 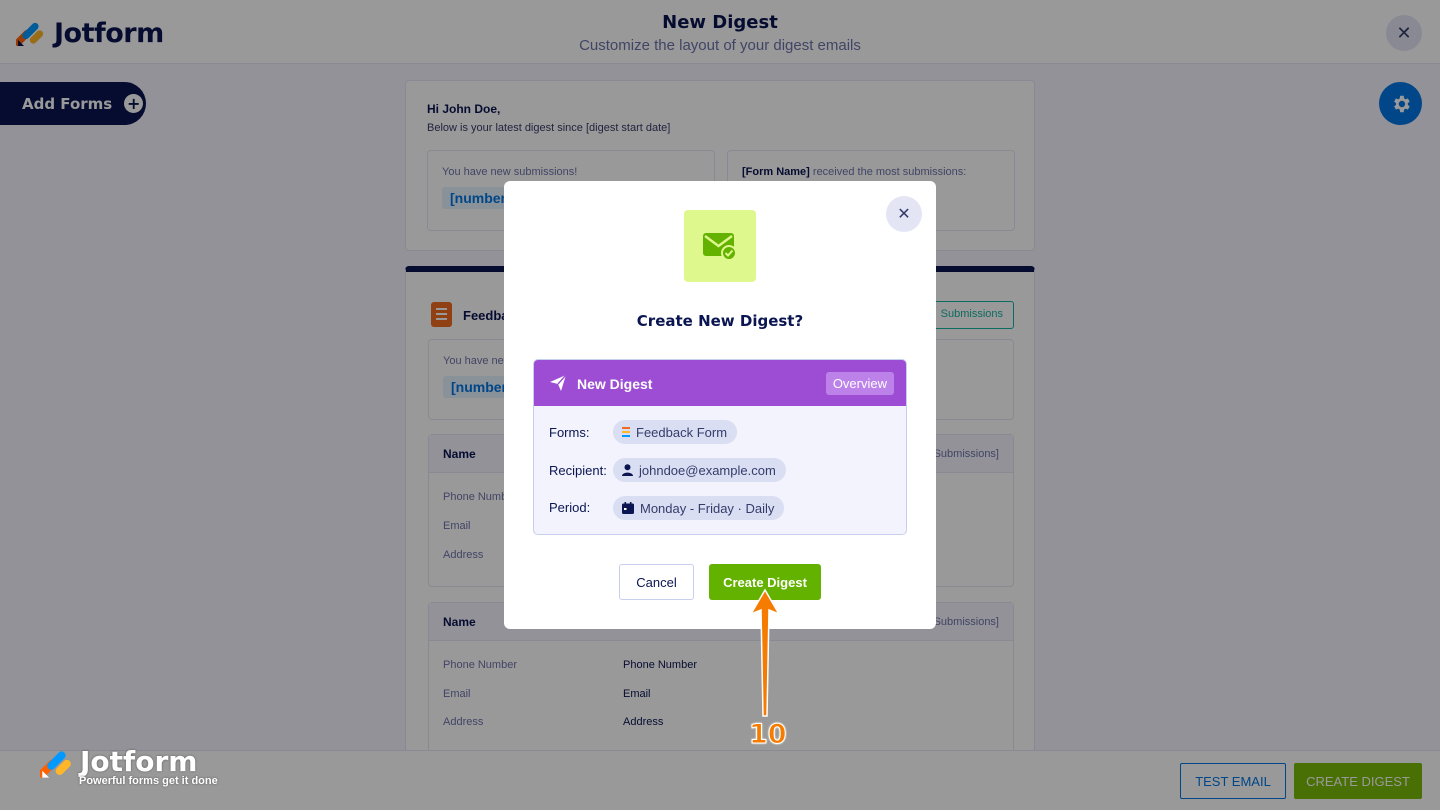 What do you see at coordinates (626, 432) in the screenshot?
I see `form-icon` at bounding box center [626, 432].